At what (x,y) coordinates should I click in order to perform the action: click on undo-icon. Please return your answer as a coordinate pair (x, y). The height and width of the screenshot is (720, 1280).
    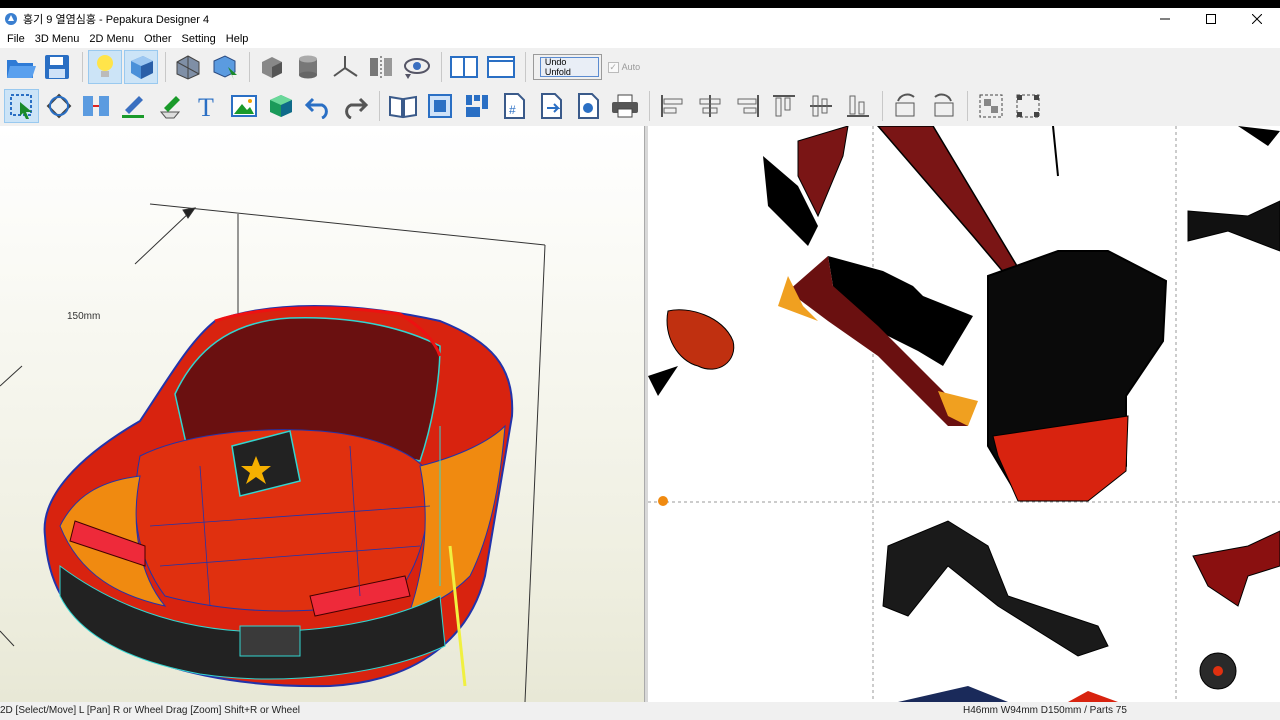
    Looking at the image, I should click on (316, 108).